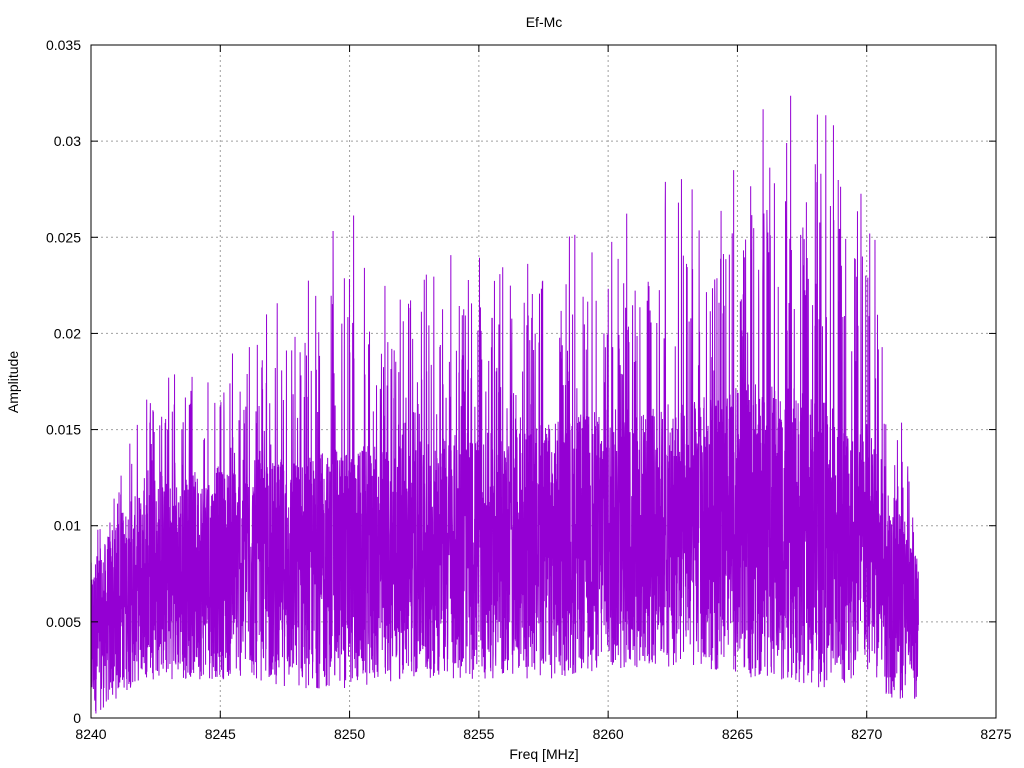 This screenshot has width=1024, height=768. Describe the element at coordinates (737, 734) in the screenshot. I see `x-tick-label: 8265` at that location.